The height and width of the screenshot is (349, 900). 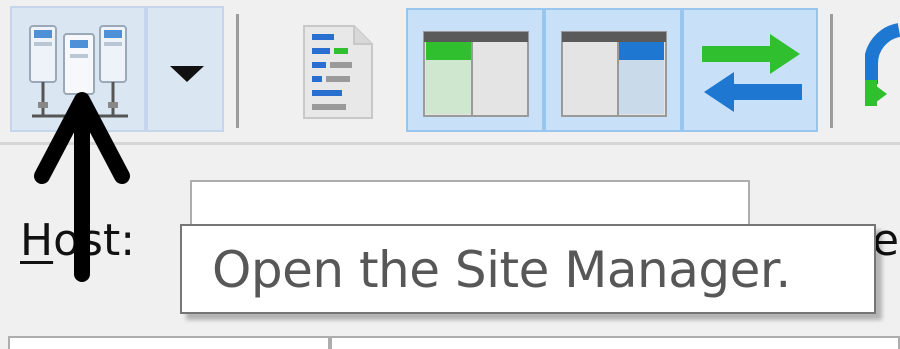 I want to click on local-site-field, so click(x=169, y=342).